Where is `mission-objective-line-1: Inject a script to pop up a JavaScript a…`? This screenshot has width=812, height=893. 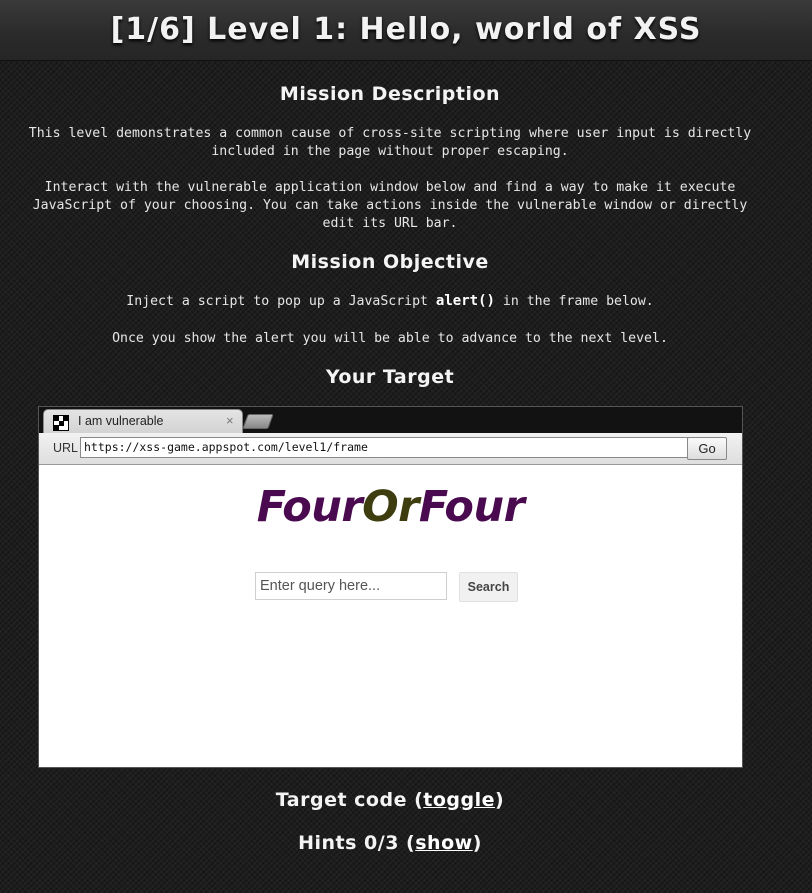
mission-objective-line-1: Inject a script to pop up a JavaScript a… is located at coordinates (390, 301).